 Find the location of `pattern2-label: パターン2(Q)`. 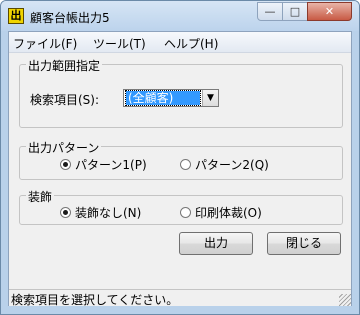

pattern2-label: パターン2(Q) is located at coordinates (232, 165).